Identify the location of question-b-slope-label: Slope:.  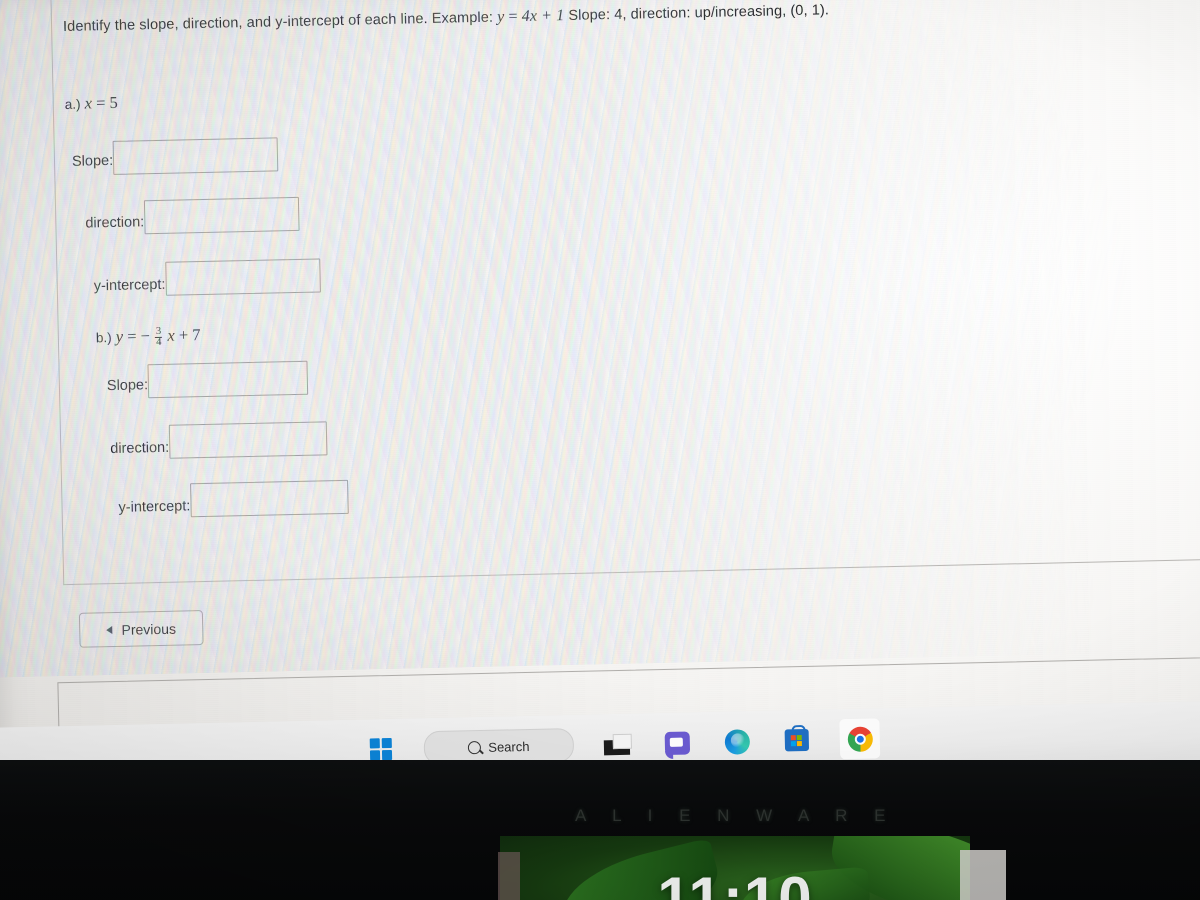
(127, 386).